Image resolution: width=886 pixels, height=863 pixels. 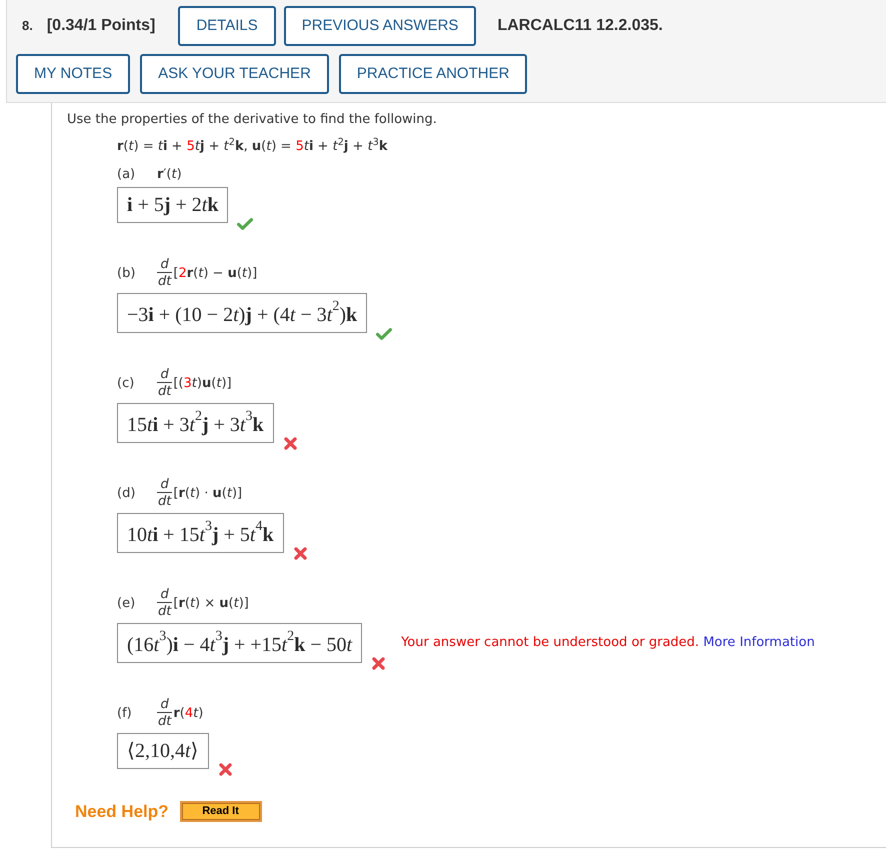 I want to click on answer-box: 10ti + 15t$^{3}$j + 5t$^{4}$k, so click(x=200, y=533).